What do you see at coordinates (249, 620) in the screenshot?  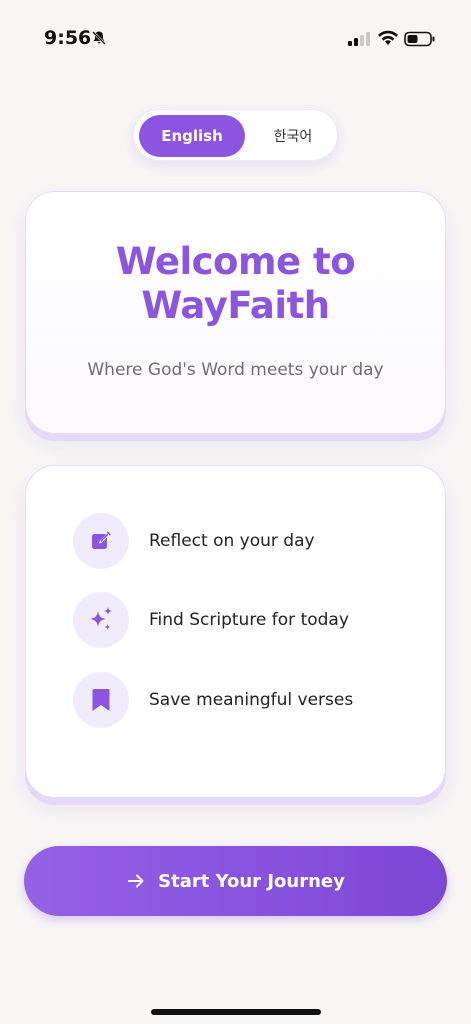 I see `feature-label: Find Scripture for today` at bounding box center [249, 620].